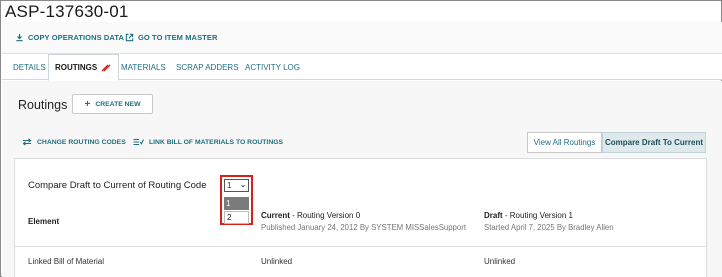  Describe the element at coordinates (362, 38) in the screenshot. I see `top-action-bar: COPY OPERATIONS DATA GO TO ITEM MASTER` at that location.